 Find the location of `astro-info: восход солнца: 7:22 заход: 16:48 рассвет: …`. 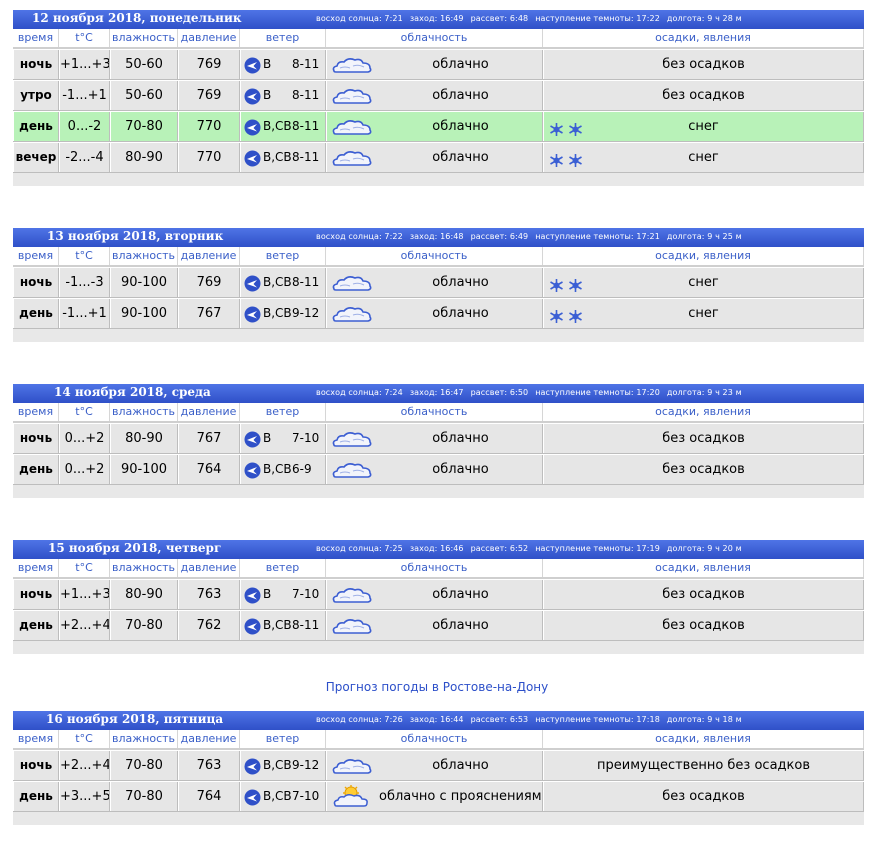

astro-info: восход солнца: 7:22 заход: 16:48 рассвет: … is located at coordinates (532, 236).